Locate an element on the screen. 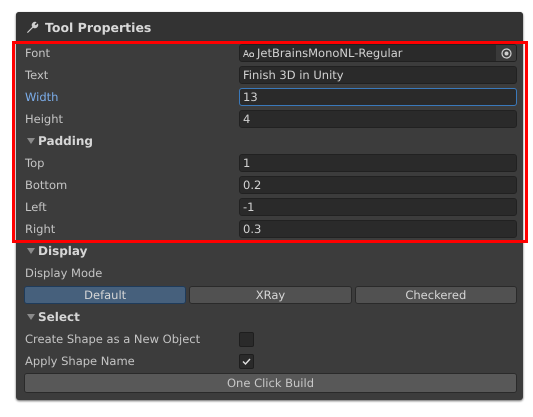 Image resolution: width=533 pixels, height=417 pixels. object-picker-button is located at coordinates (506, 53).